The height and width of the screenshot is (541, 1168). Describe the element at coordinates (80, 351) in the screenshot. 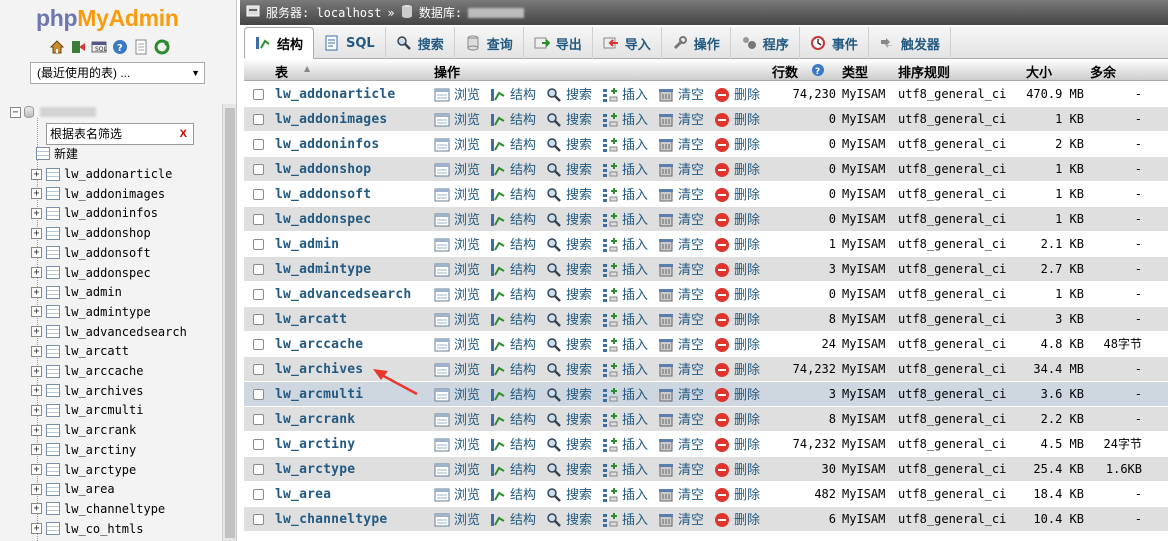

I see `nav-table-item: + lw_arcatt` at that location.